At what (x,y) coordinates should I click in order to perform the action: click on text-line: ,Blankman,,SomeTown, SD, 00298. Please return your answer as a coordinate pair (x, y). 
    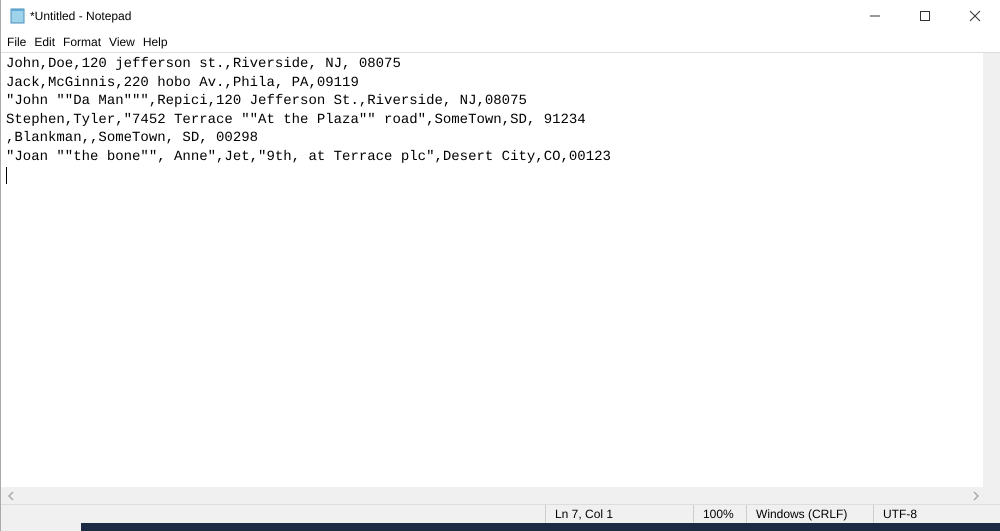
    Looking at the image, I should click on (133, 138).